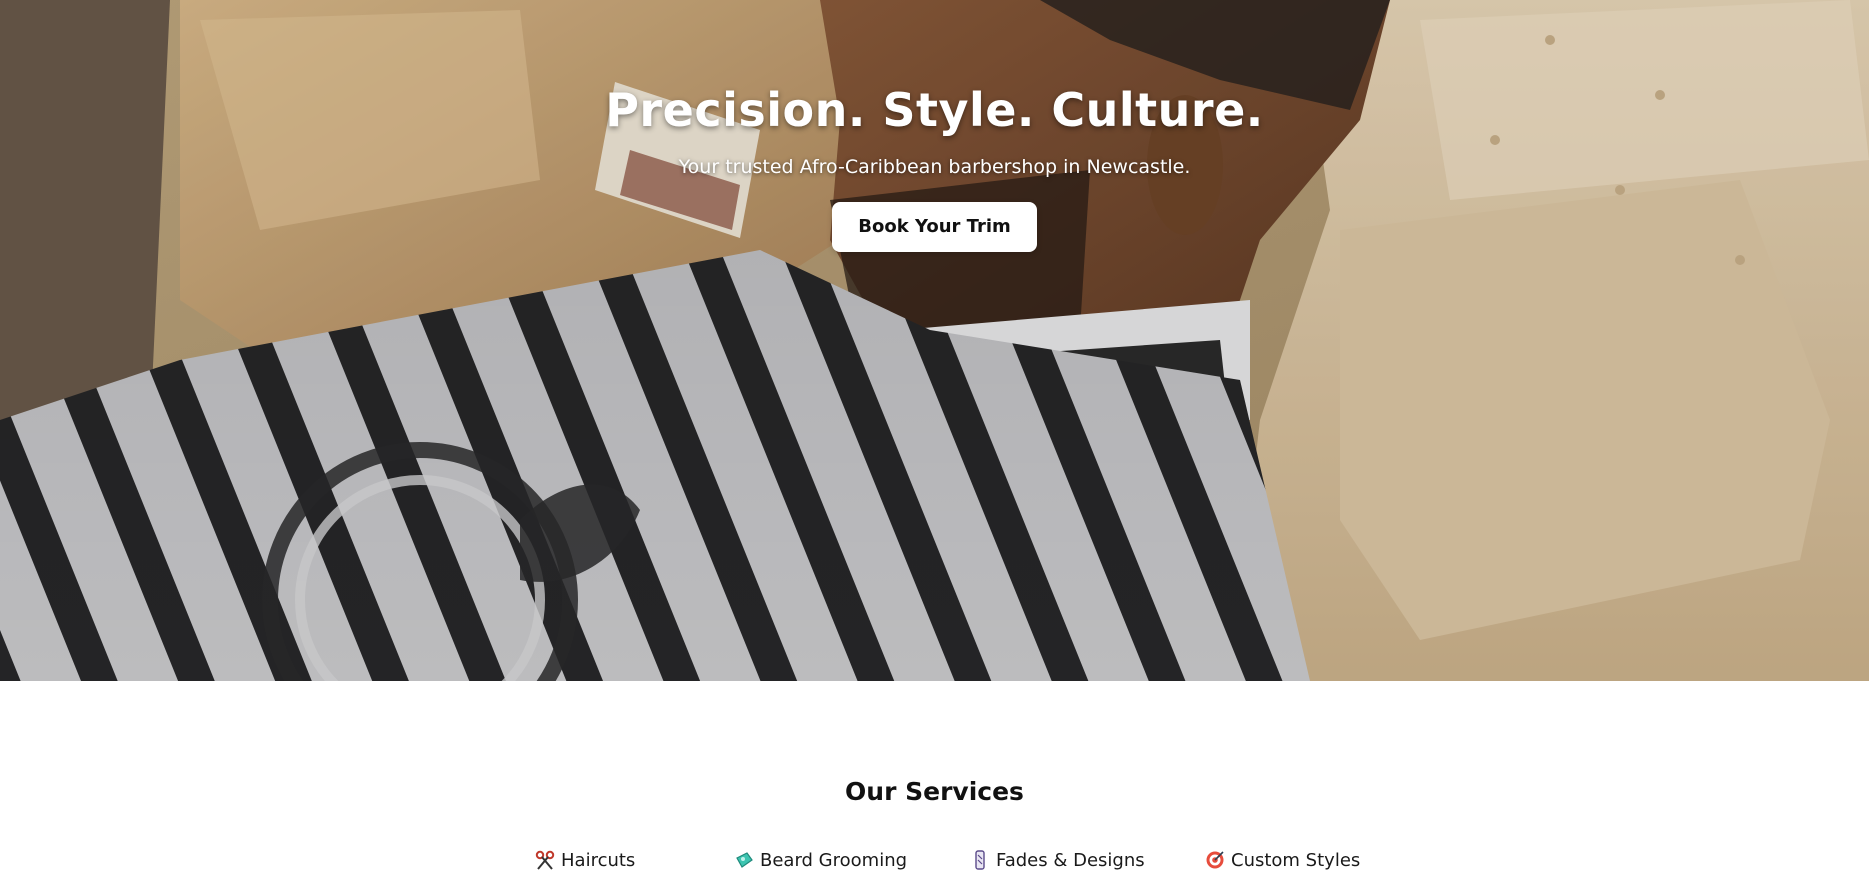 The height and width of the screenshot is (880, 1869). I want to click on razor-icon, so click(980, 860).